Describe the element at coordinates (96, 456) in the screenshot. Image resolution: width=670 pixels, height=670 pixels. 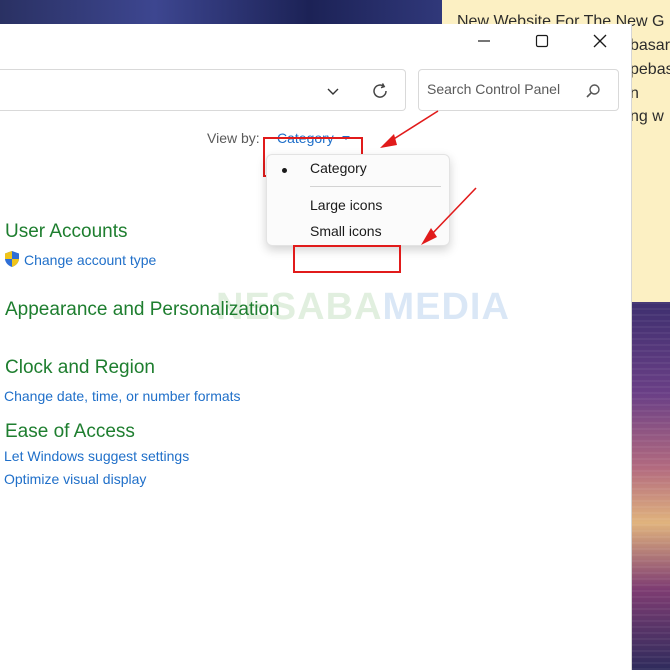
I see `link-let-windows-suggest-settings: Let Windows suggest settings` at that location.